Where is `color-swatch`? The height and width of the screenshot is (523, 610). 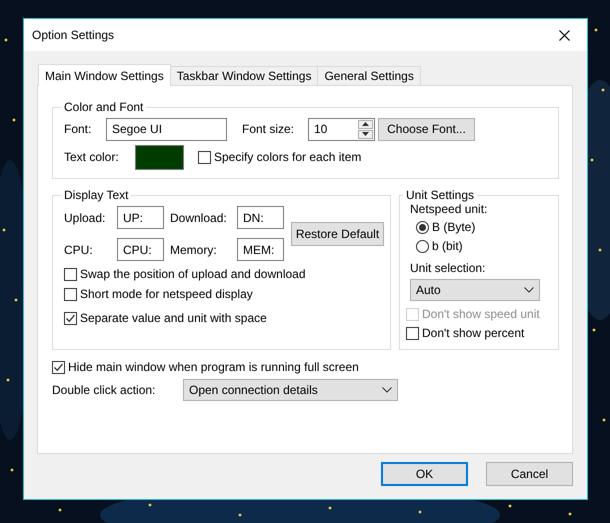
color-swatch is located at coordinates (159, 157).